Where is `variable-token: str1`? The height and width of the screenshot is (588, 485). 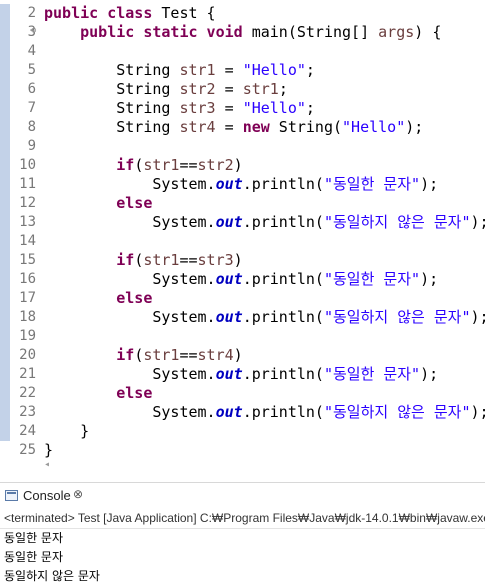
variable-token: str1 is located at coordinates (197, 70).